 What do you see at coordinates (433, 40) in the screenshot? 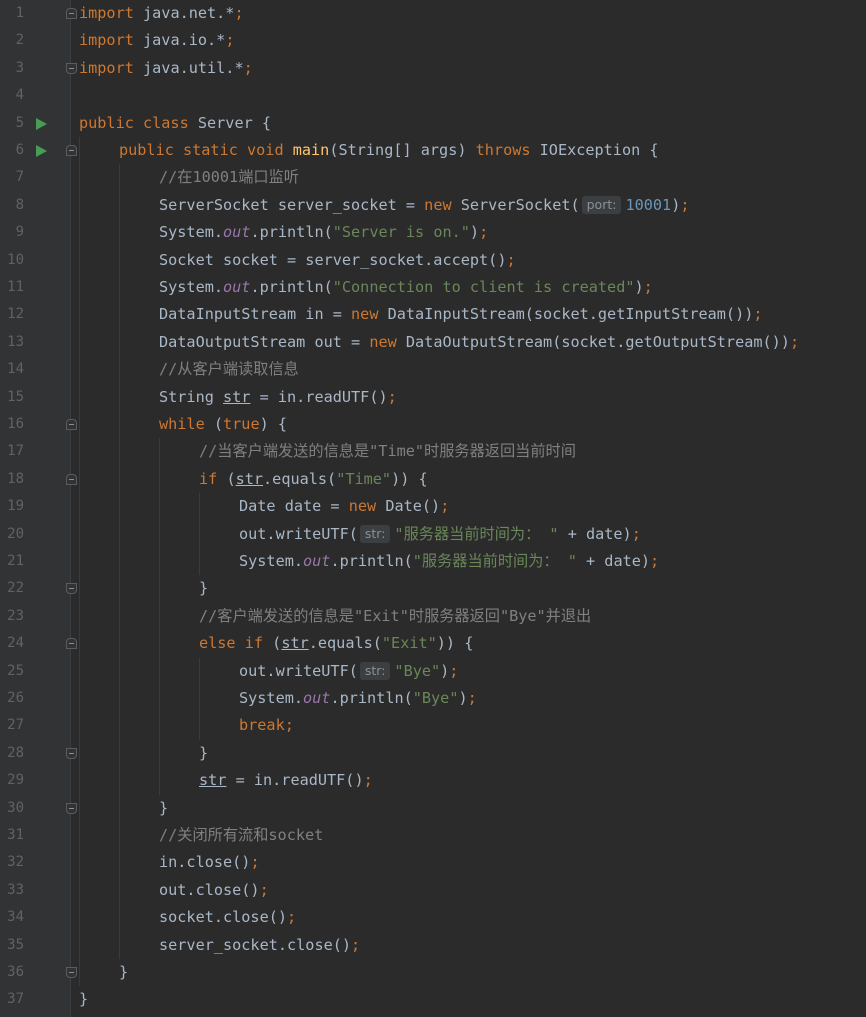
I see `code-line: 2 import java.io.*;` at bounding box center [433, 40].